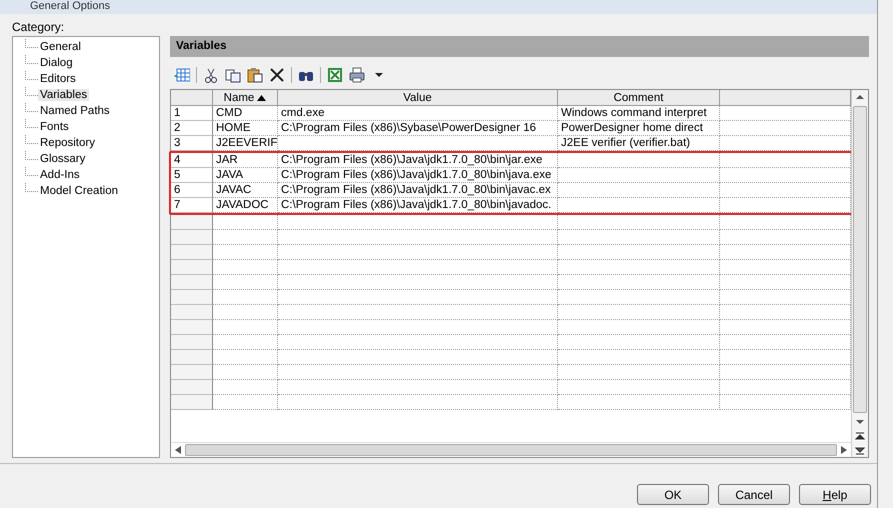  What do you see at coordinates (211, 75) in the screenshot?
I see `scissors-icon` at bounding box center [211, 75].